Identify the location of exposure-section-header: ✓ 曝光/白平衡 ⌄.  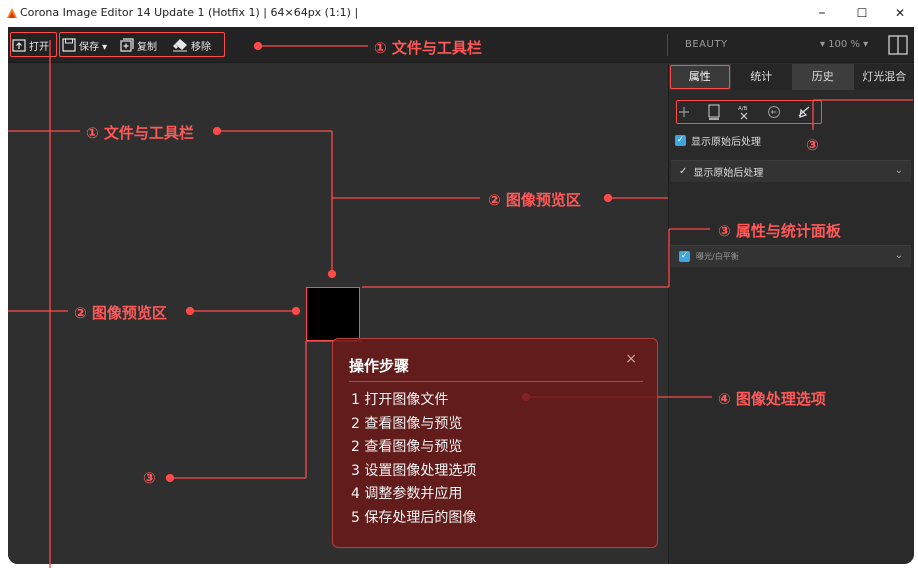
(791, 256).